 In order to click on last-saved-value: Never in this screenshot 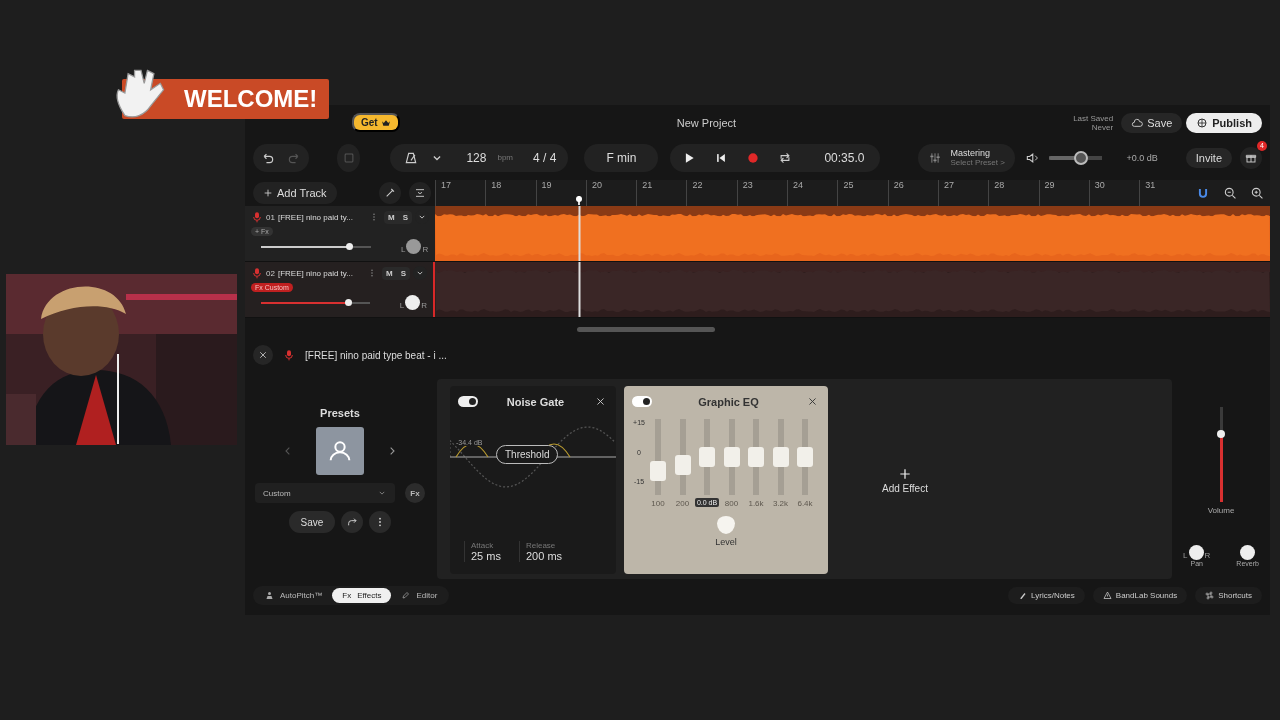, I will do `click(1102, 127)`.